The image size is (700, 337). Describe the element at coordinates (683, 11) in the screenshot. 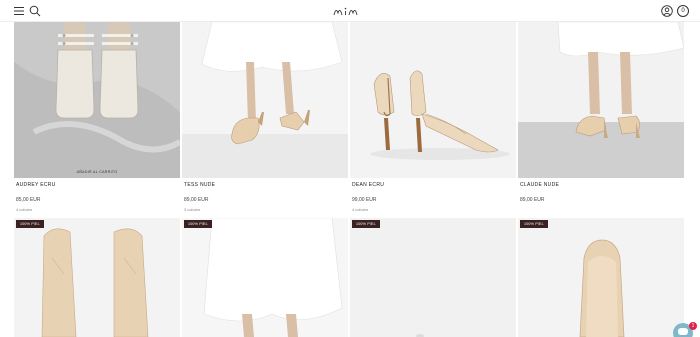

I see `cart-count-badge: 0` at that location.